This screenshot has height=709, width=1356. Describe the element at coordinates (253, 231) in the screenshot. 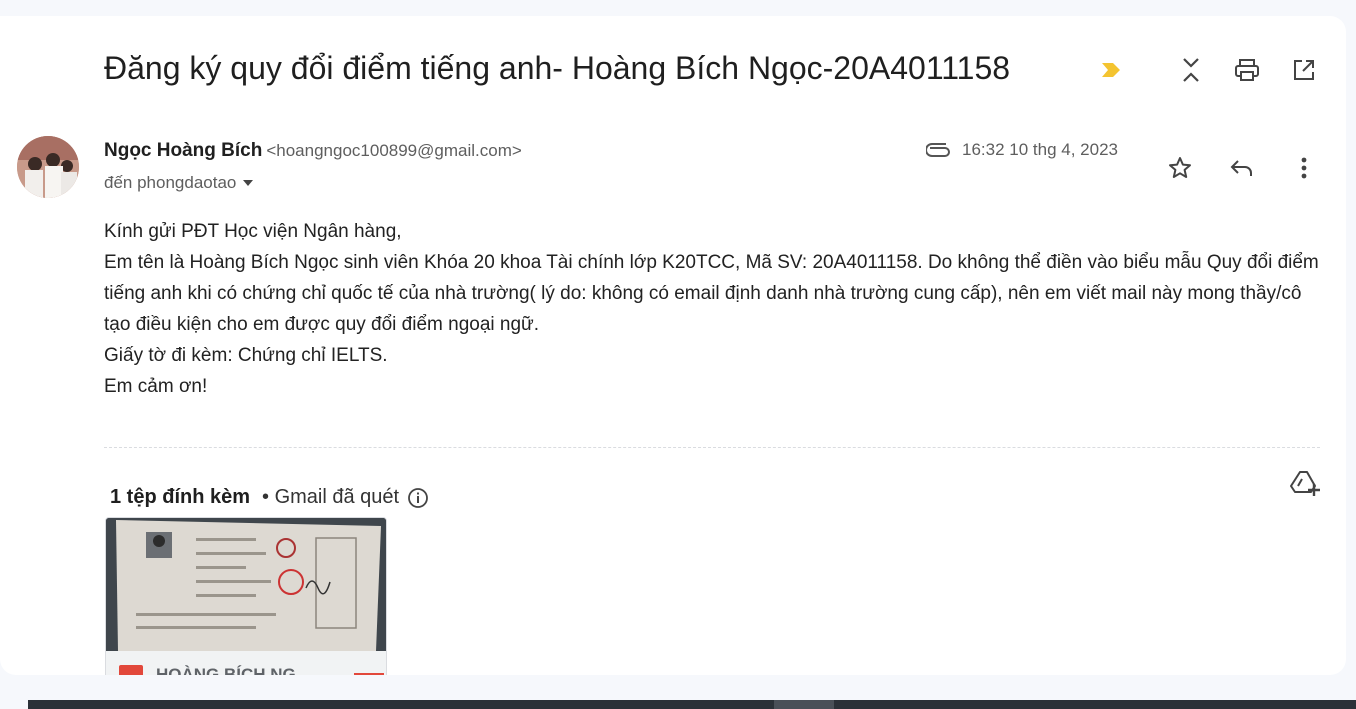

I see `body-paragraph: Kính gửi PĐT Học viện Ngân hàng,` at that location.